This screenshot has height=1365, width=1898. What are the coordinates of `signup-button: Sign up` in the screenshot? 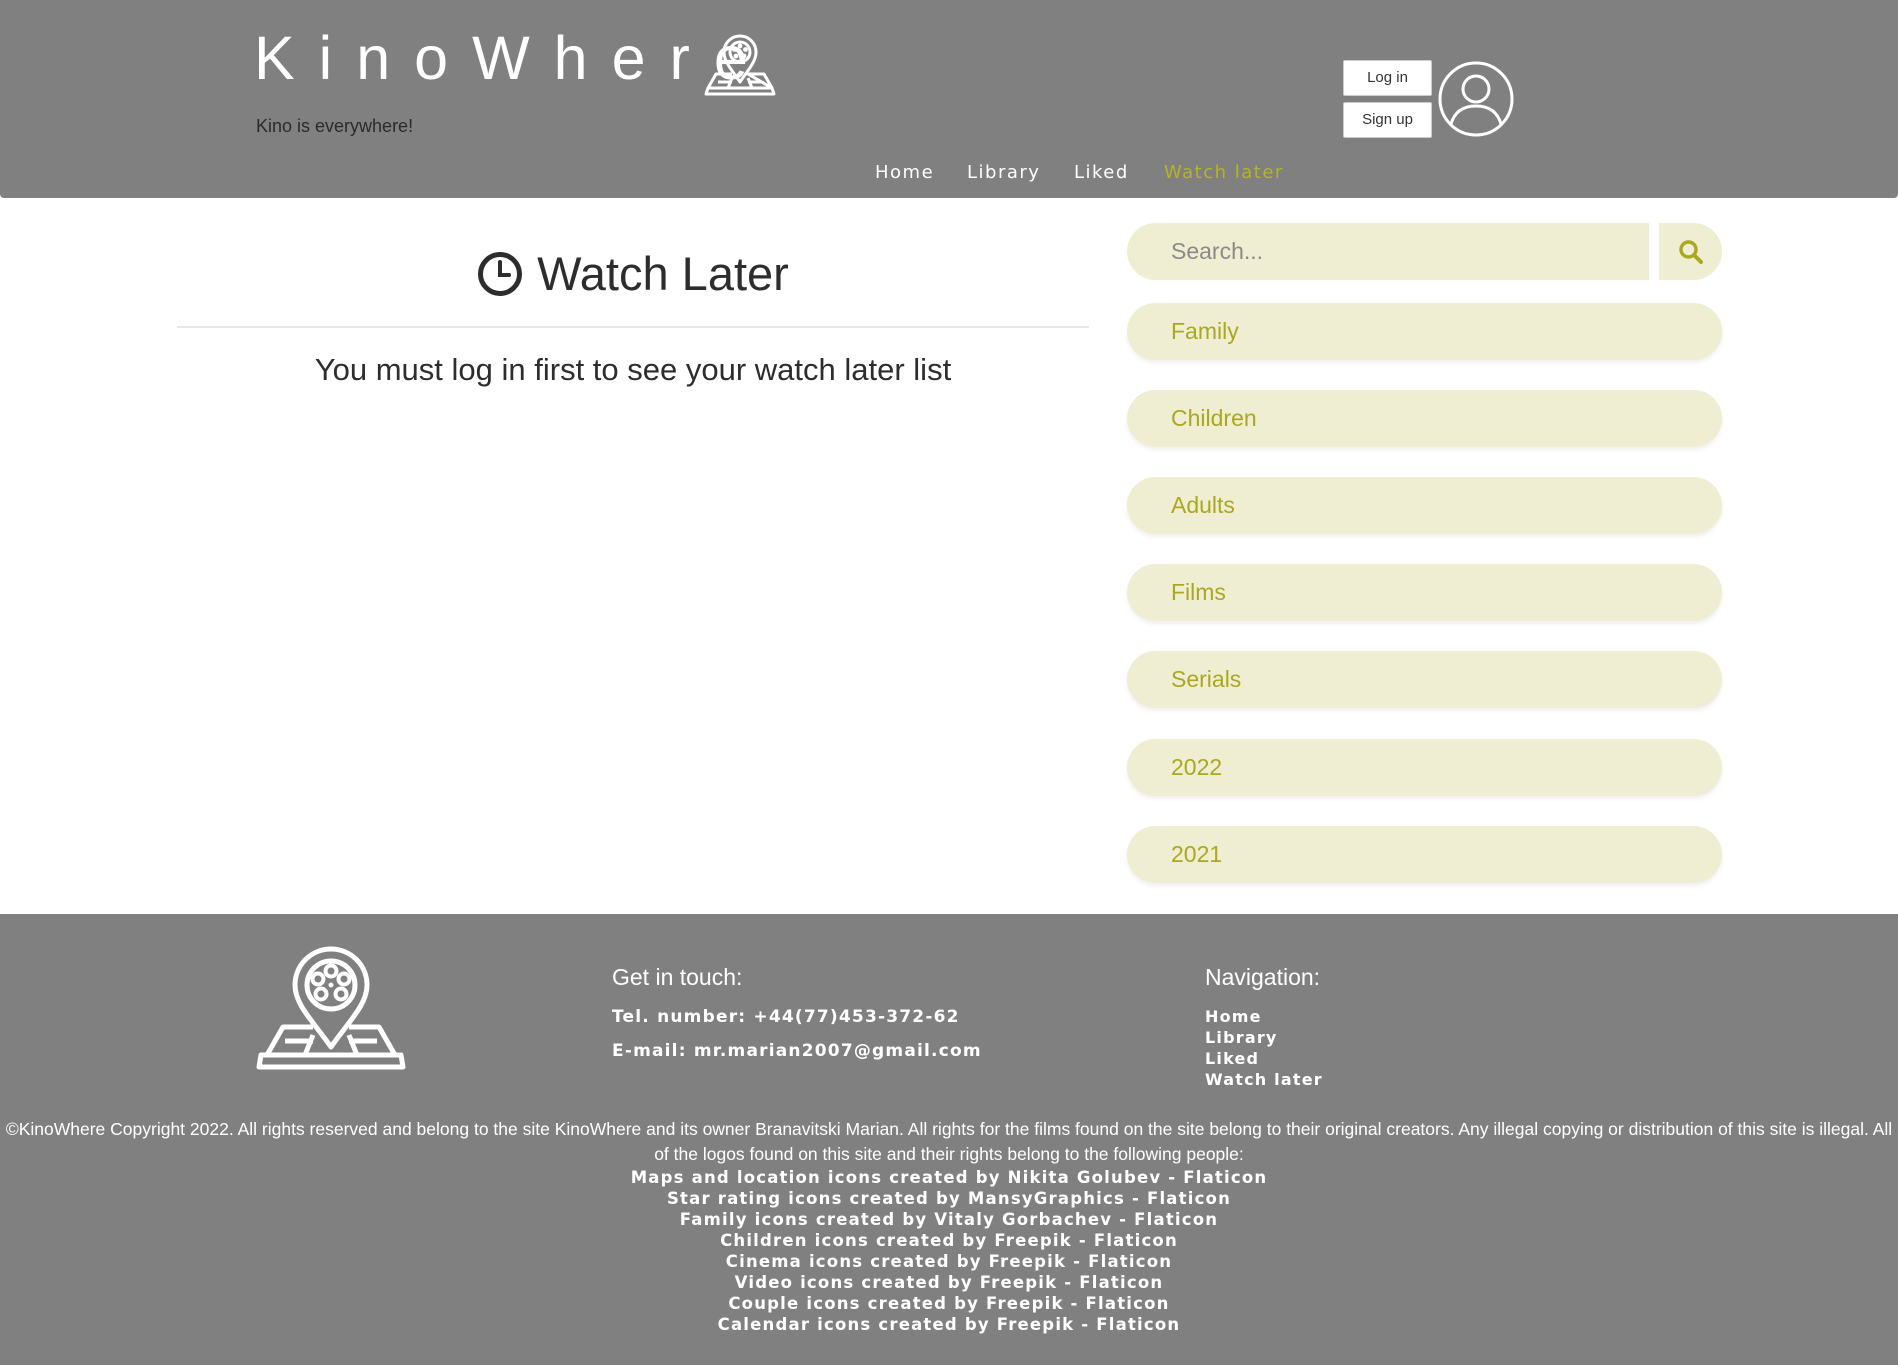 It's located at (1387, 120).